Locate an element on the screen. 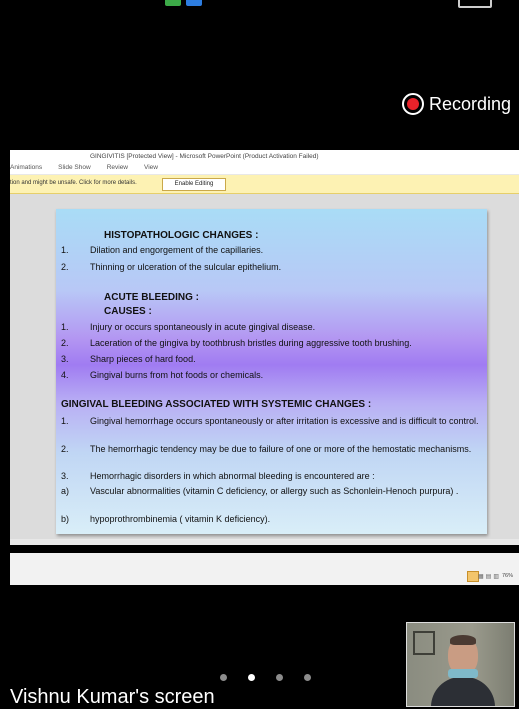  ppt-status-bar: ▦▤▥ 76% is located at coordinates (264, 569).